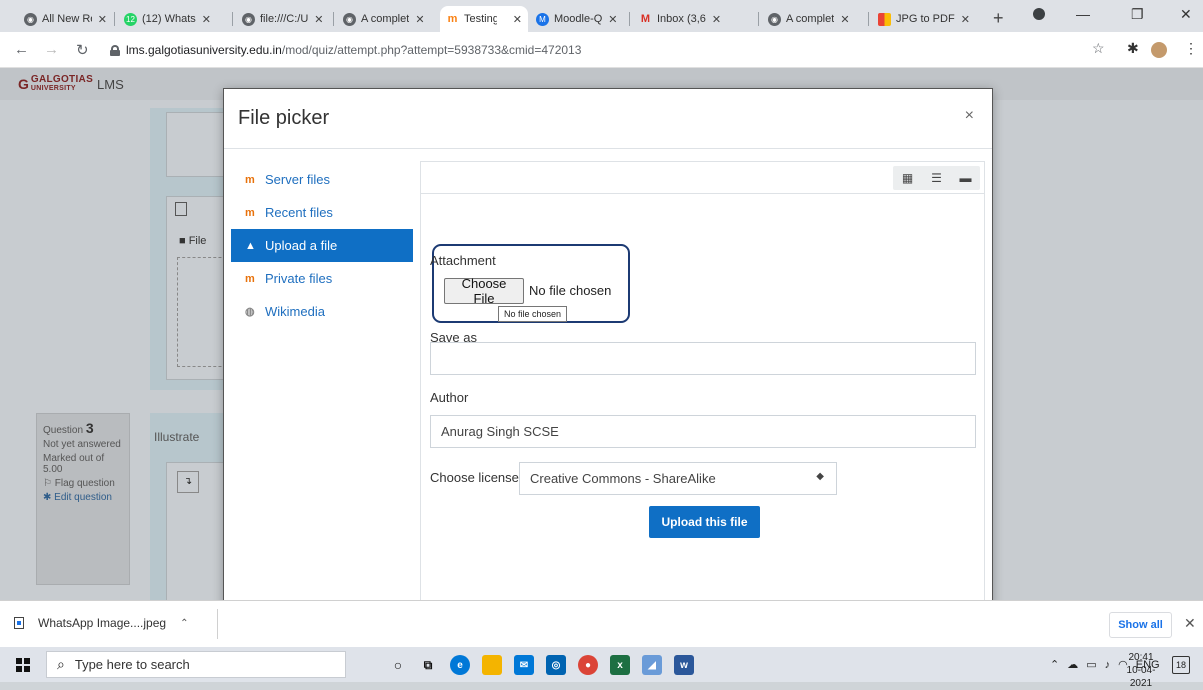 Image resolution: width=1203 pixels, height=690 pixels. What do you see at coordinates (645, 19) in the screenshot?
I see `gmail-icon: M` at bounding box center [645, 19].